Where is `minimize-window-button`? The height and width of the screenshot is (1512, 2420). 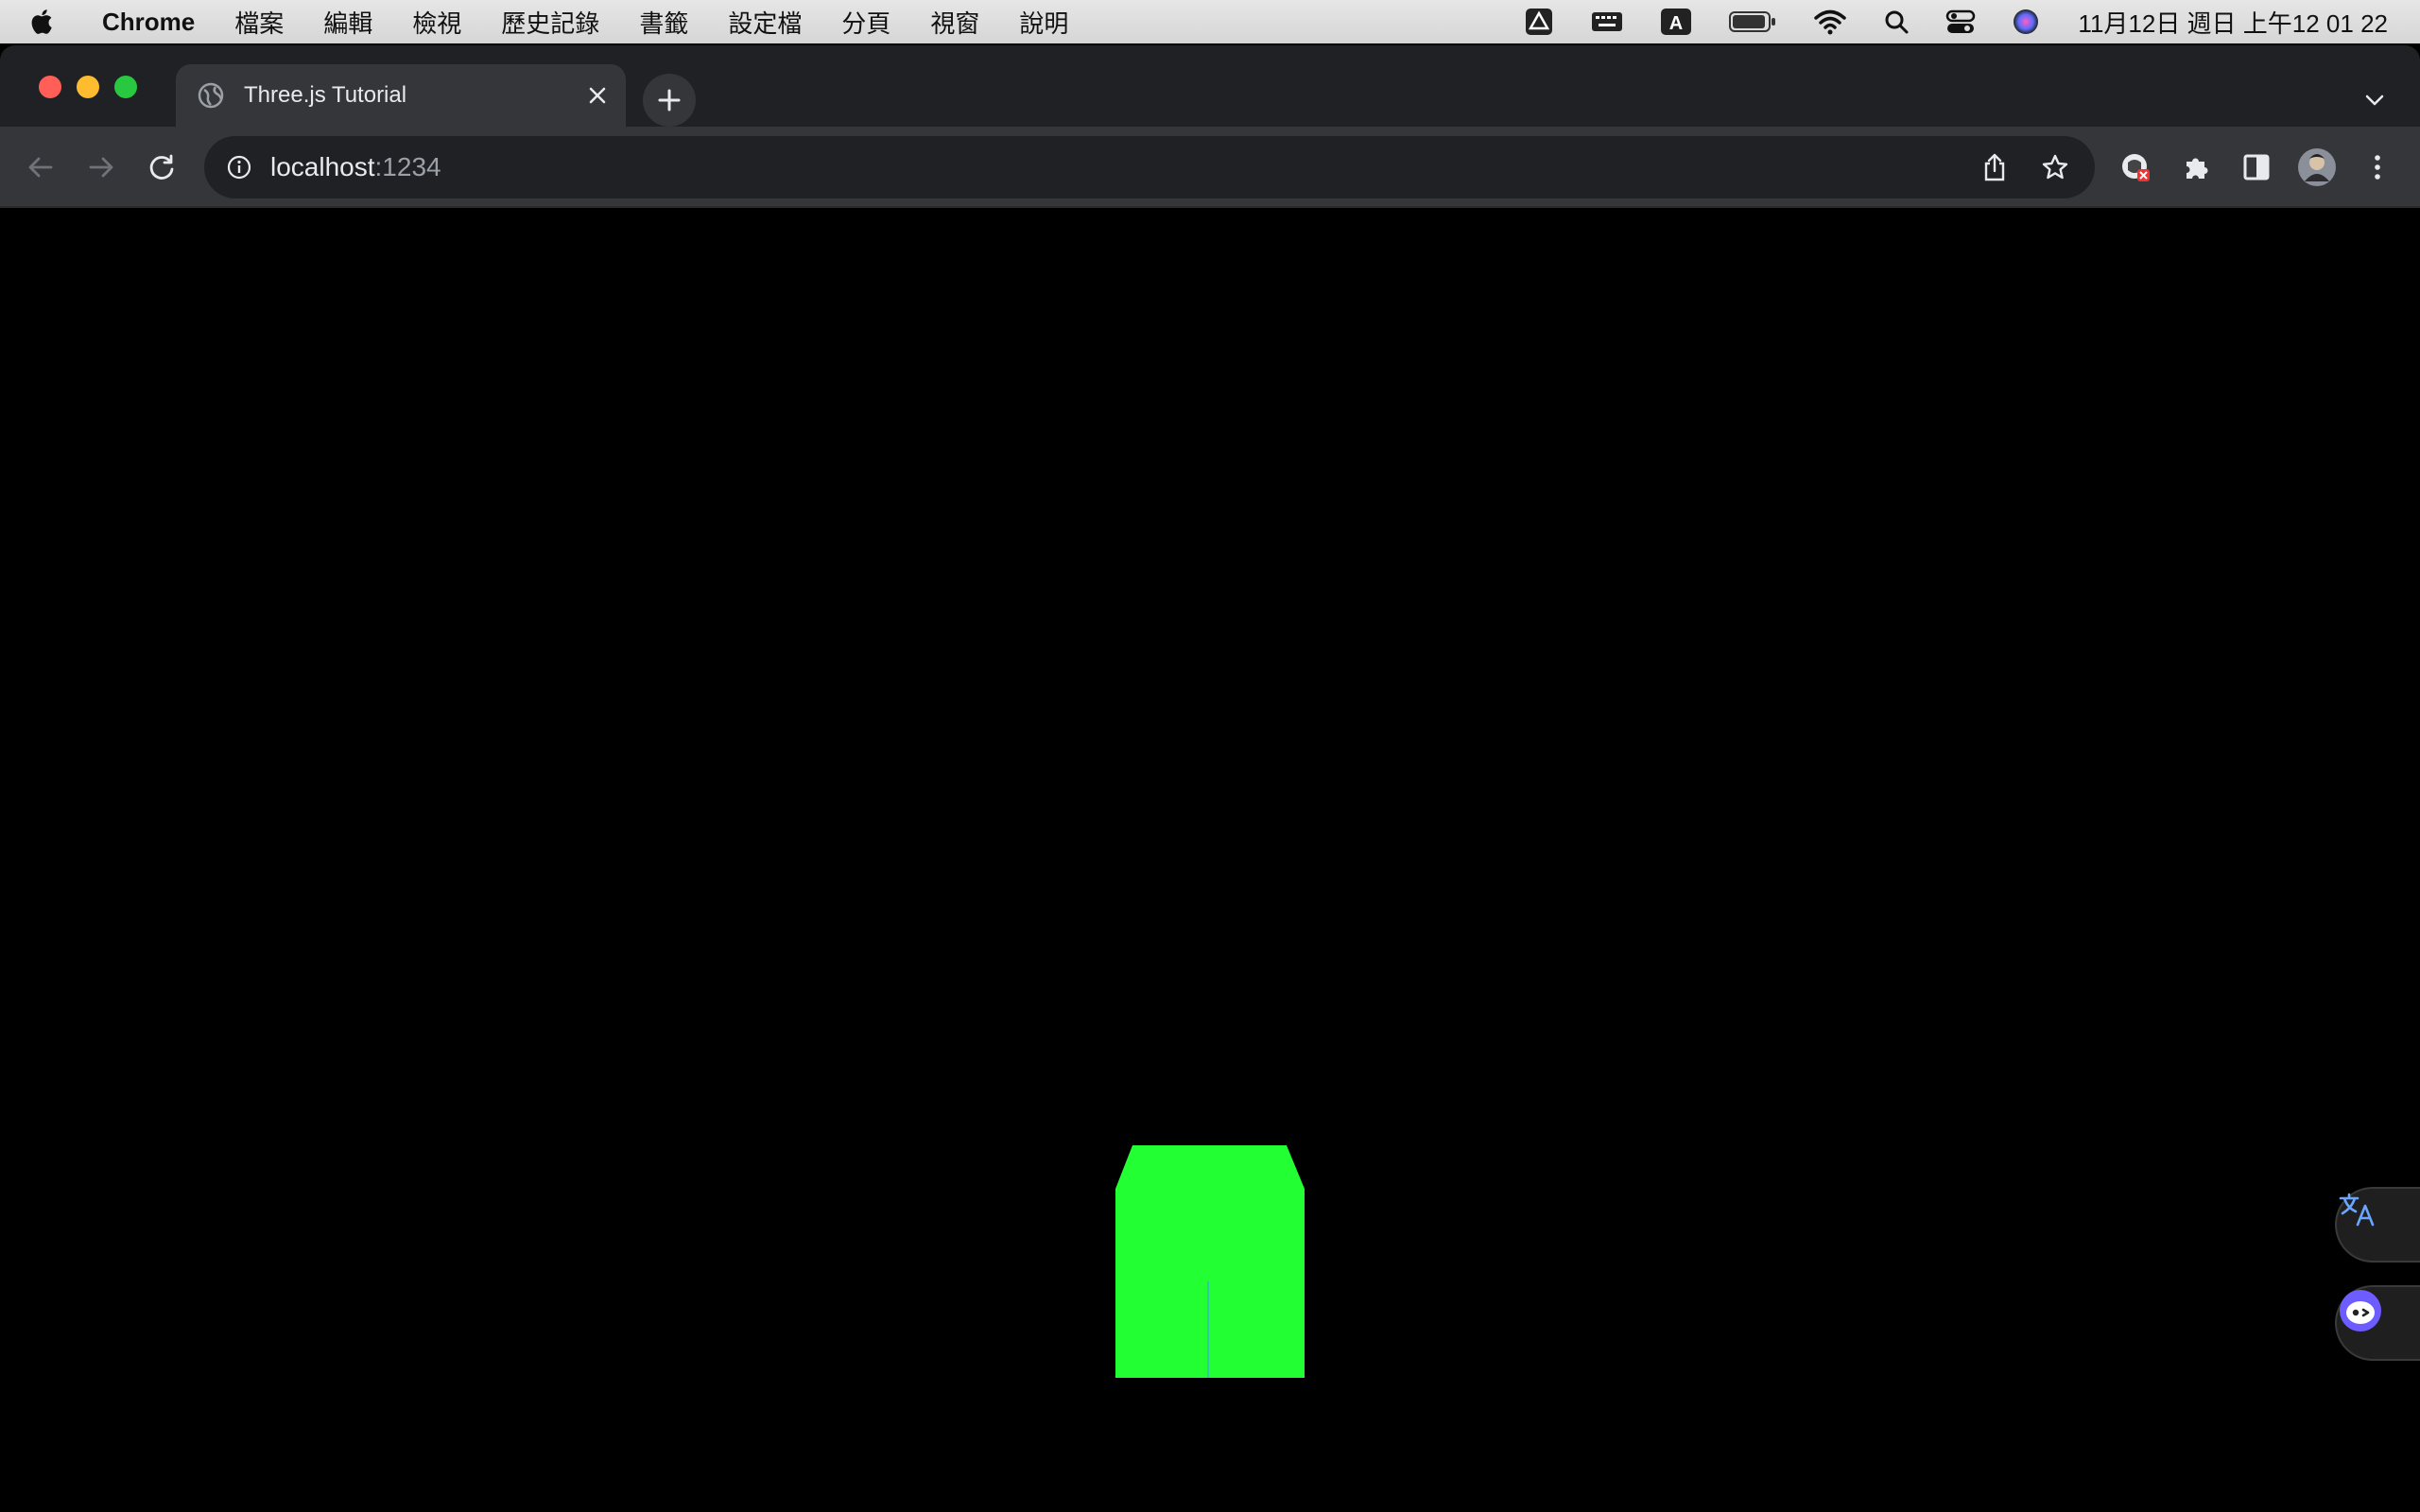
minimize-window-button is located at coordinates (88, 87).